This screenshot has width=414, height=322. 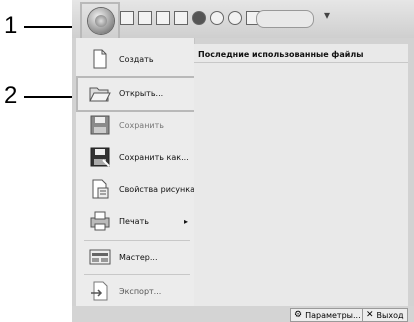 I want to click on menu-item-label: Создать, so click(x=136, y=59).